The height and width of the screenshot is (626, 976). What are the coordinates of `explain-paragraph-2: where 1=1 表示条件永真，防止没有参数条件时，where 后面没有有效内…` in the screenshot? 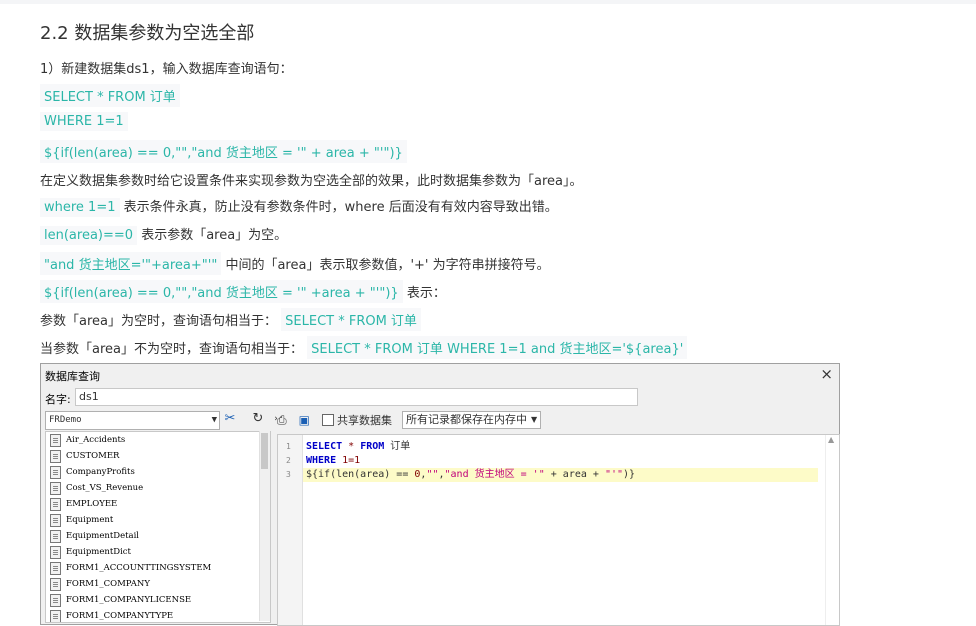 It's located at (299, 206).